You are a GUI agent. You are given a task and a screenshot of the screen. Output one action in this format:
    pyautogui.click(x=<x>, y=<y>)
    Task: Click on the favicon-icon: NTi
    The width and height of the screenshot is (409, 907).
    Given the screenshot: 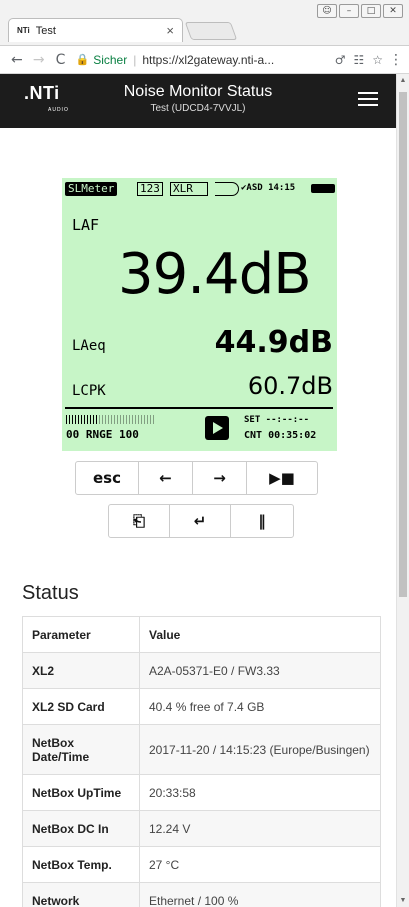 What is the action you would take?
    pyautogui.click(x=23, y=30)
    